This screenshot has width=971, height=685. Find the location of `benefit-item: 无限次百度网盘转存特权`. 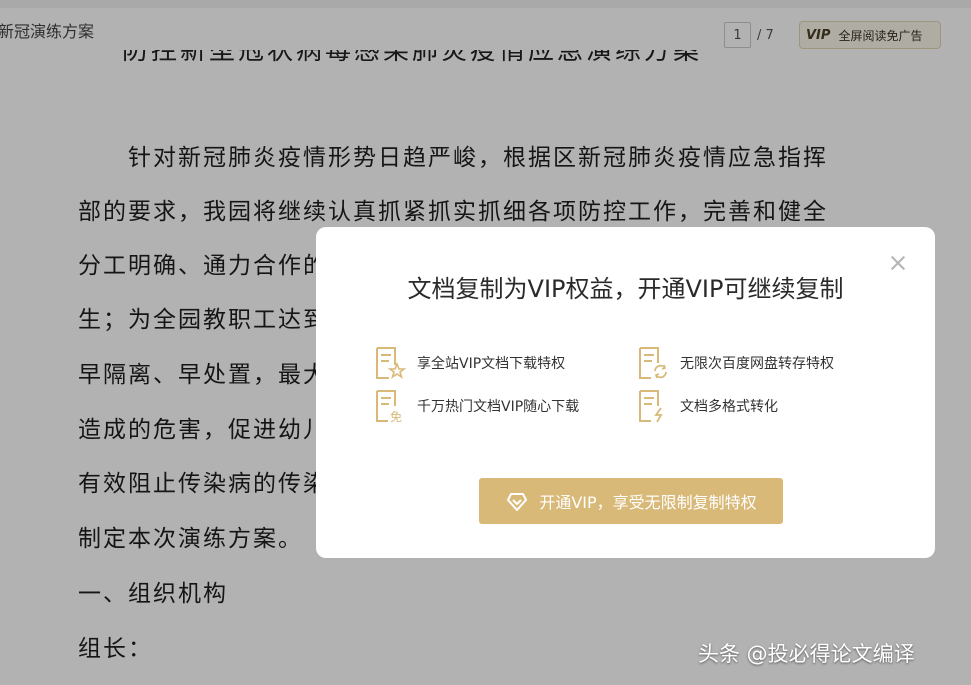

benefit-item: 无限次百度网盘转存特权 is located at coordinates (734, 363).